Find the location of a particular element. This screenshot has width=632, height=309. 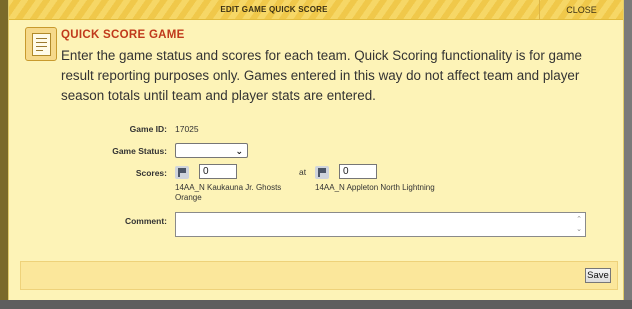

page-backdrop-left is located at coordinates (4, 154).